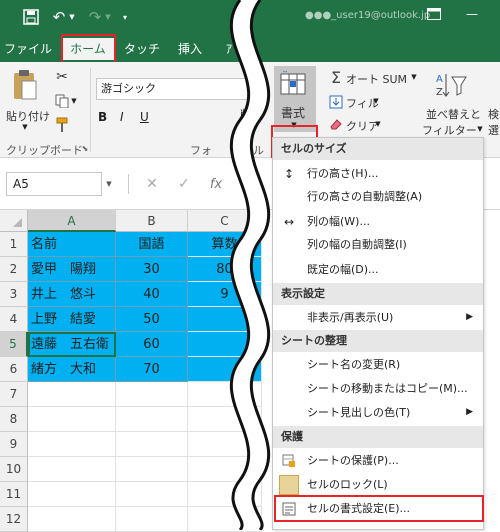 This screenshot has height=532, width=500. I want to click on row-header: 3, so click(14, 294).